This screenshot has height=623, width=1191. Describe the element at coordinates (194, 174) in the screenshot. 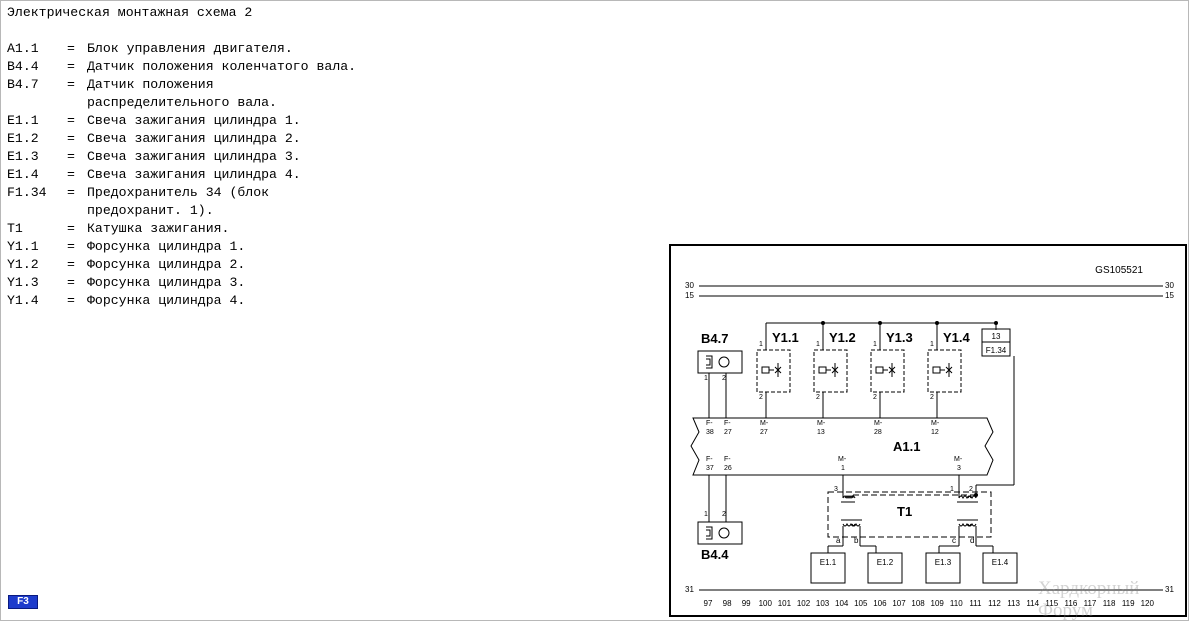

I see `legend-description: Свеча зажигания цилиндра 4.` at that location.